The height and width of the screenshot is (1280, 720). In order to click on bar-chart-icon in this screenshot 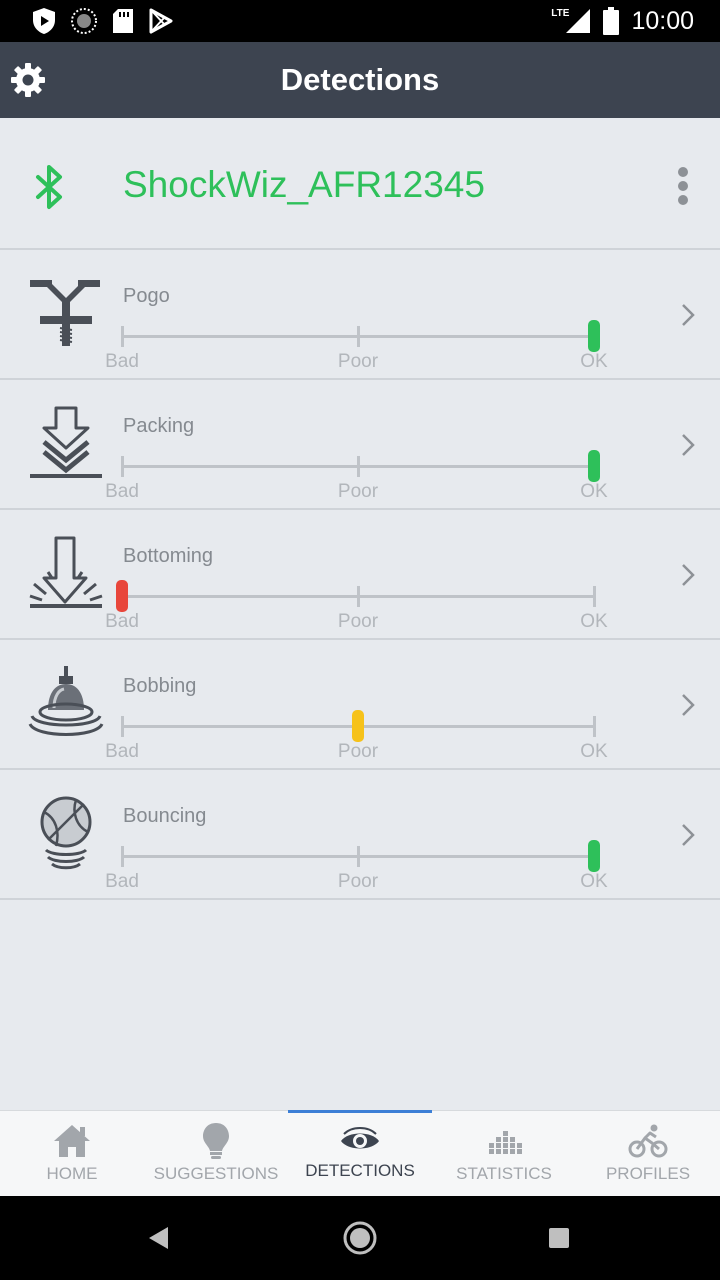, I will do `click(505, 1142)`.